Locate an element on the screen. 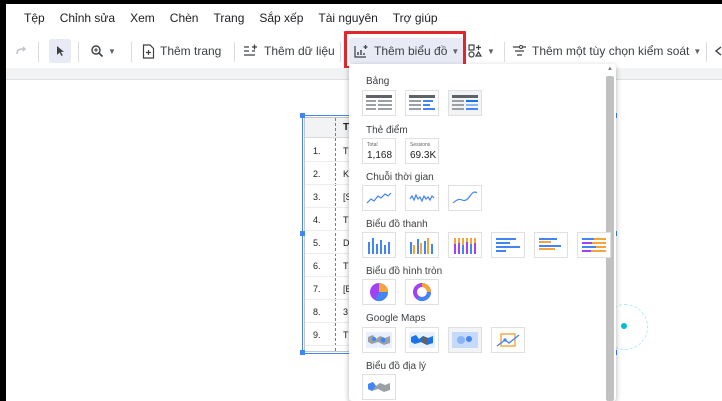  chart-option-bubble-map is located at coordinates (379, 340).